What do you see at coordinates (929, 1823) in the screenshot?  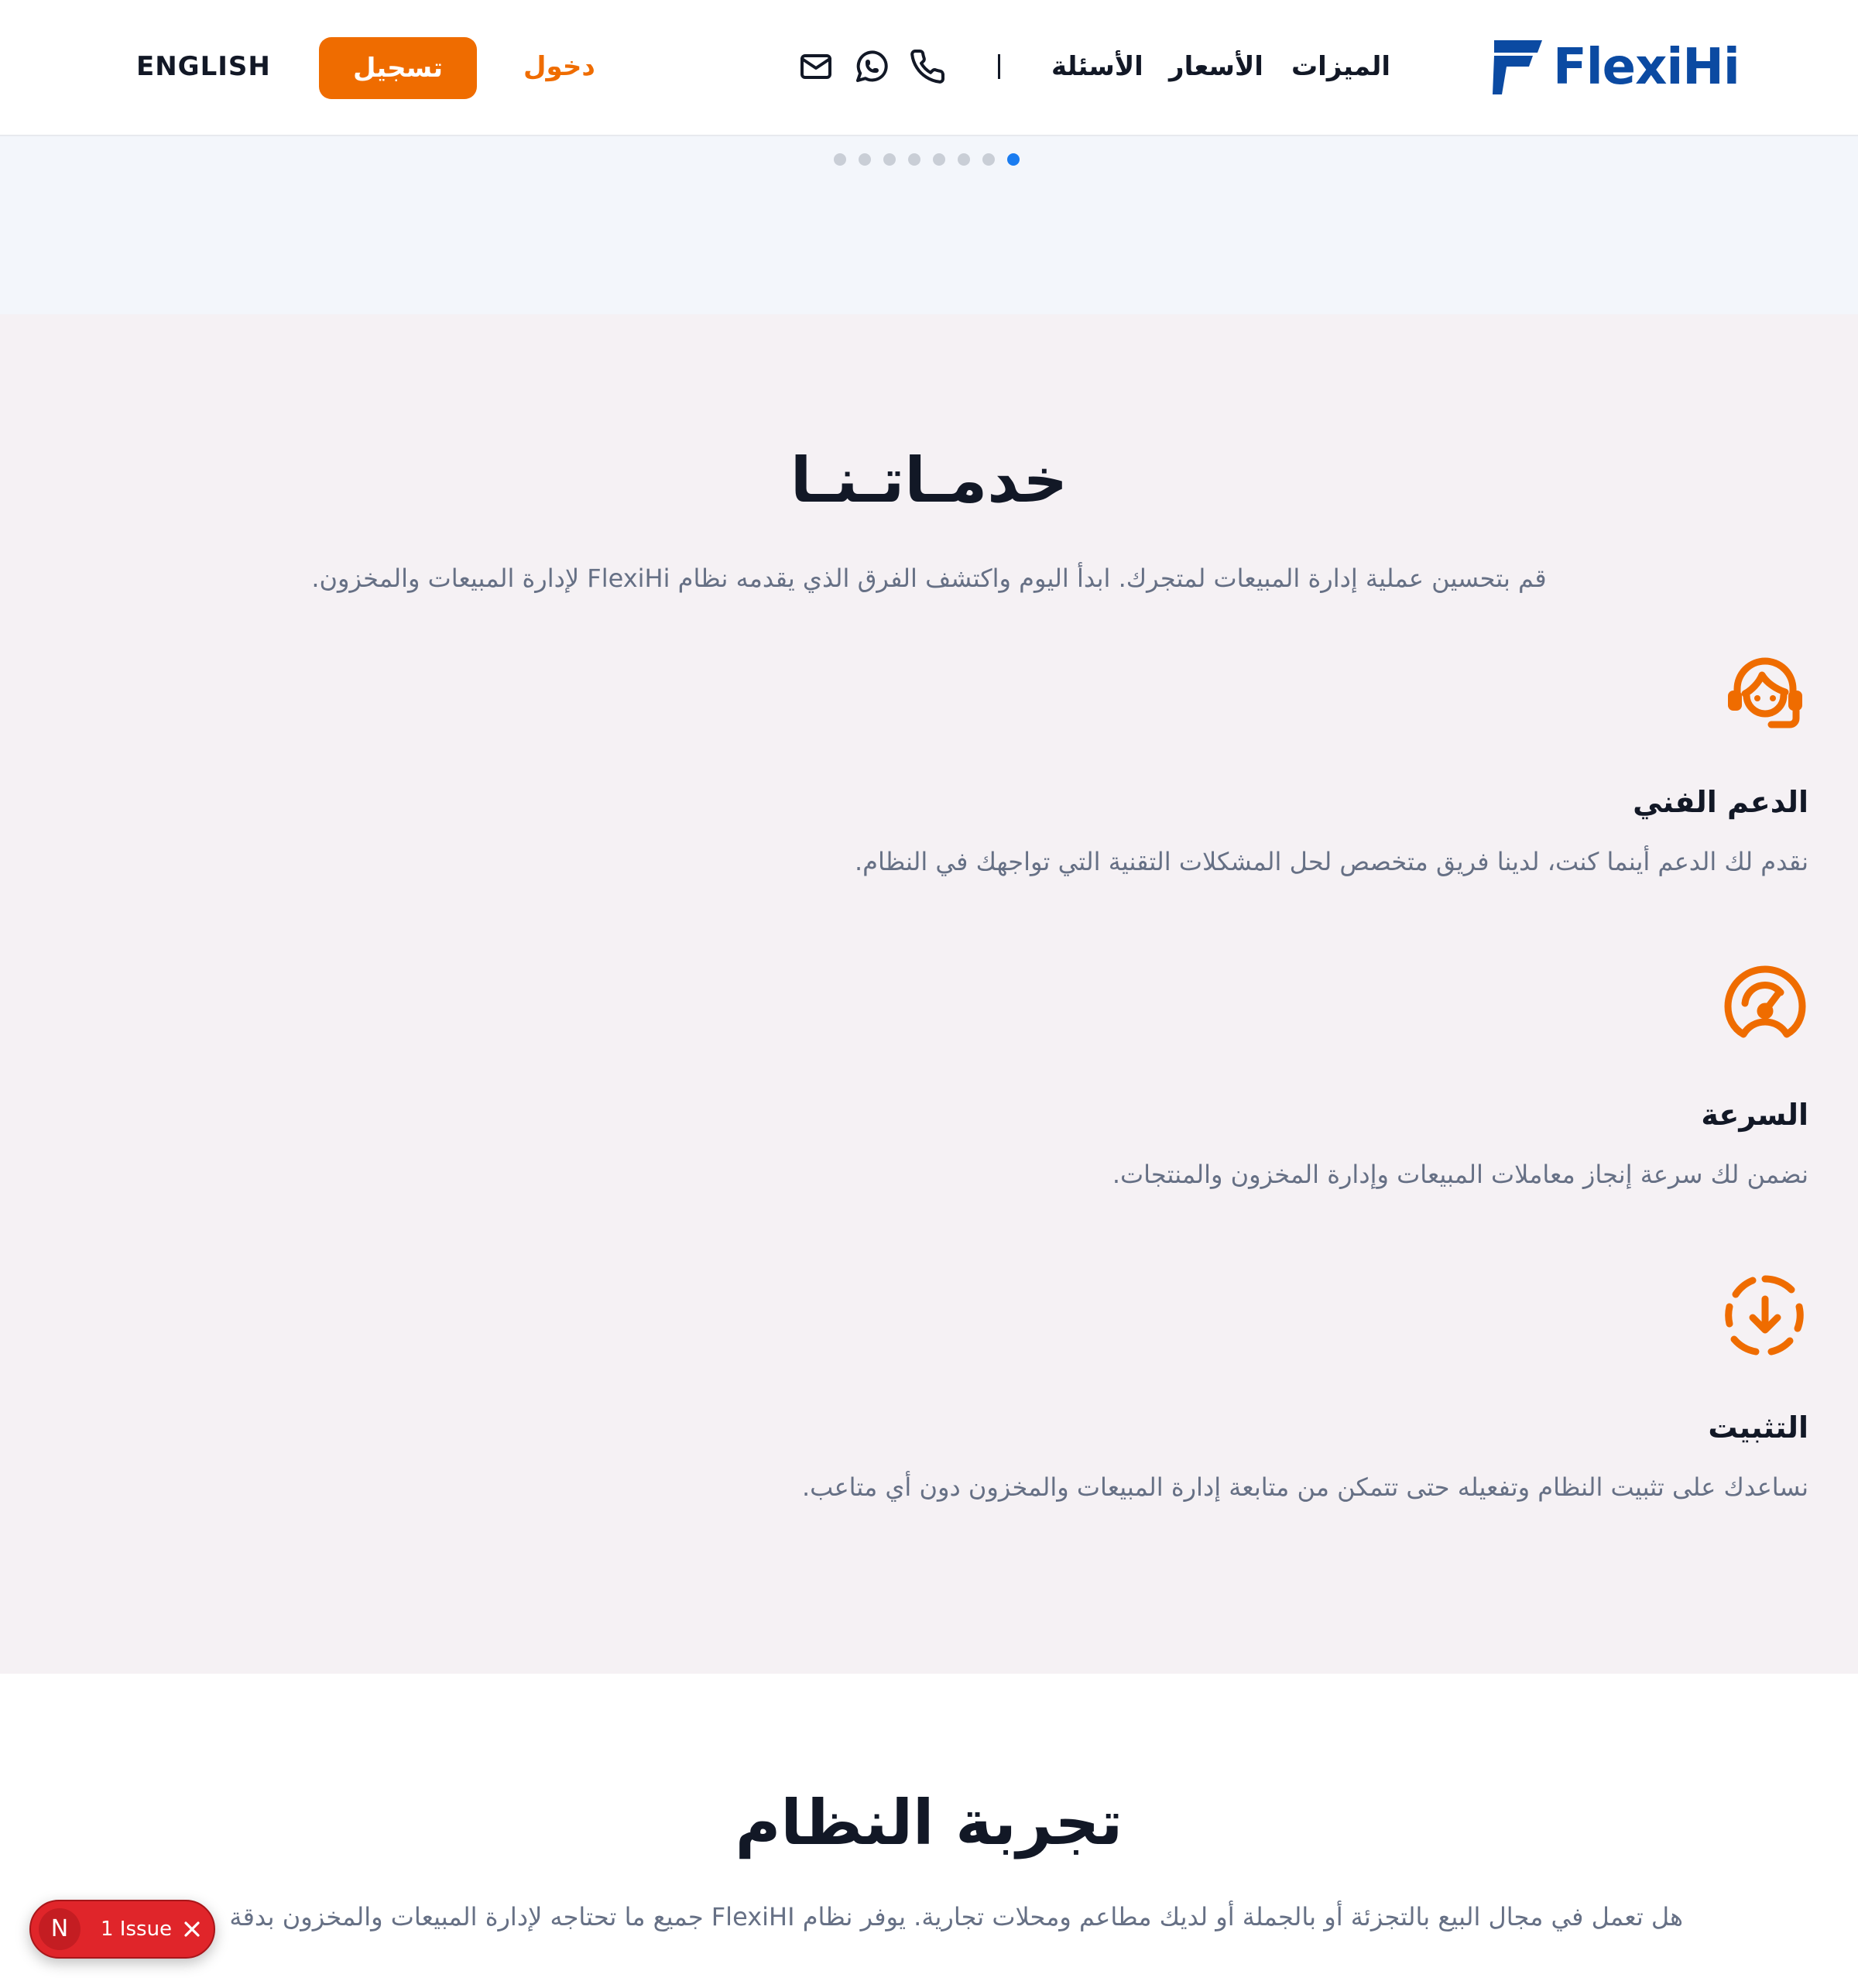 I see `trial-title: تجربة النظام` at bounding box center [929, 1823].